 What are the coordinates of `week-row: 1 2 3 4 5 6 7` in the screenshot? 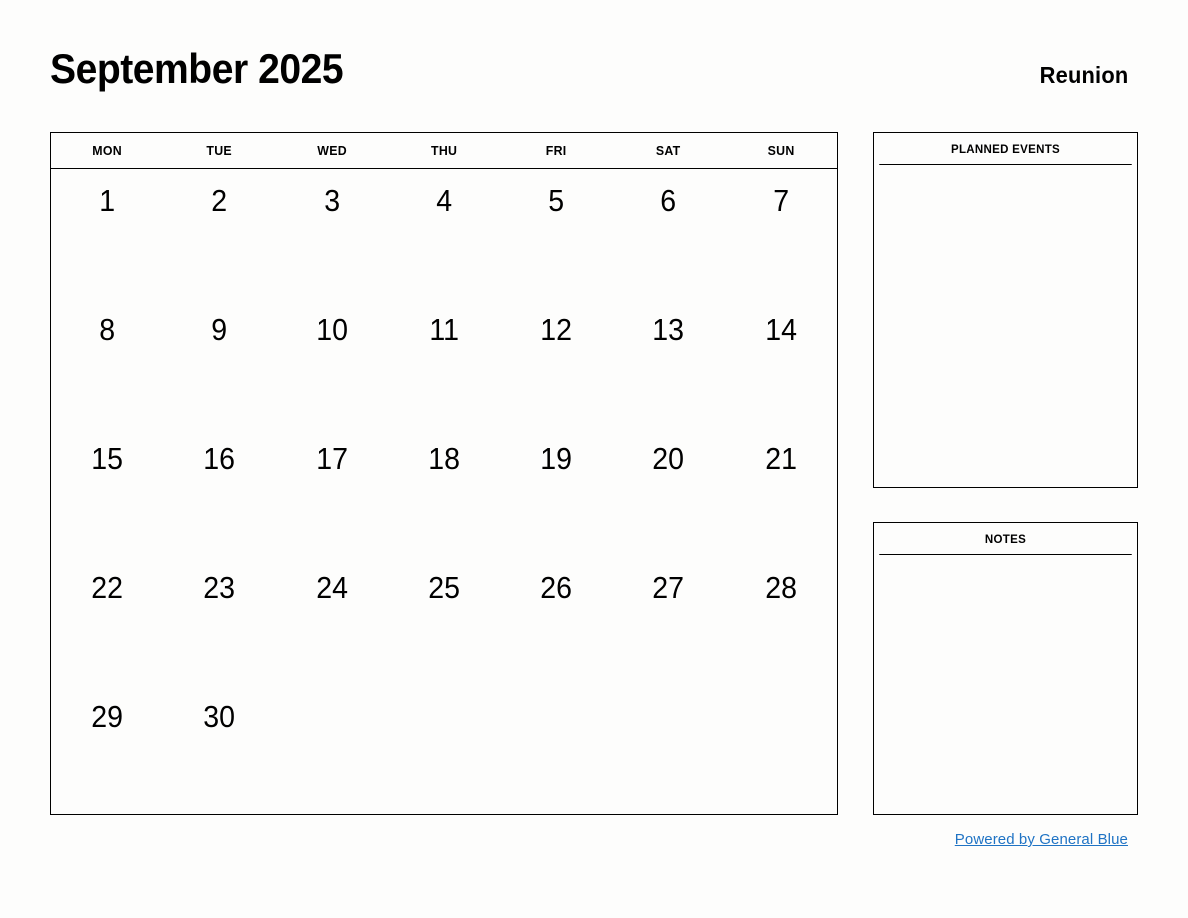 It's located at (444, 233).